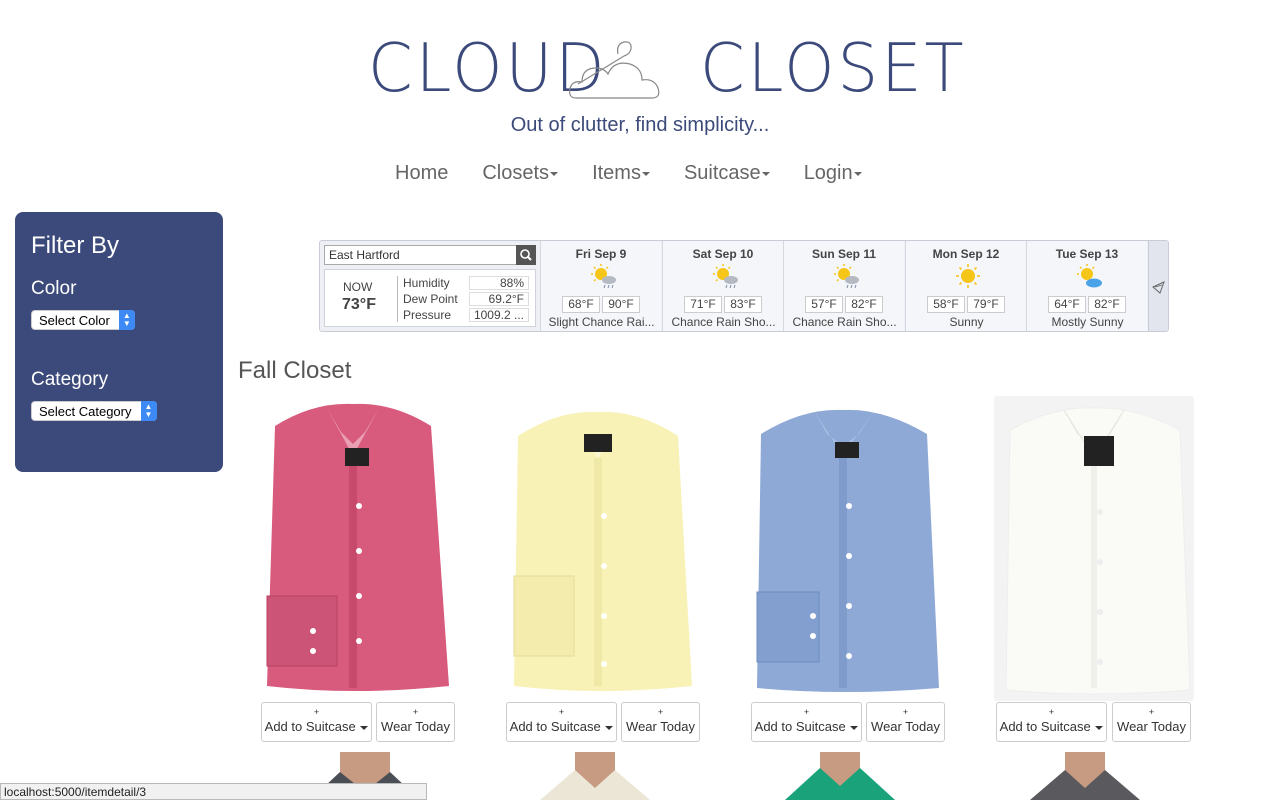 This screenshot has height=800, width=1280. Describe the element at coordinates (966, 322) in the screenshot. I see `forecast-desc: Sunny` at that location.